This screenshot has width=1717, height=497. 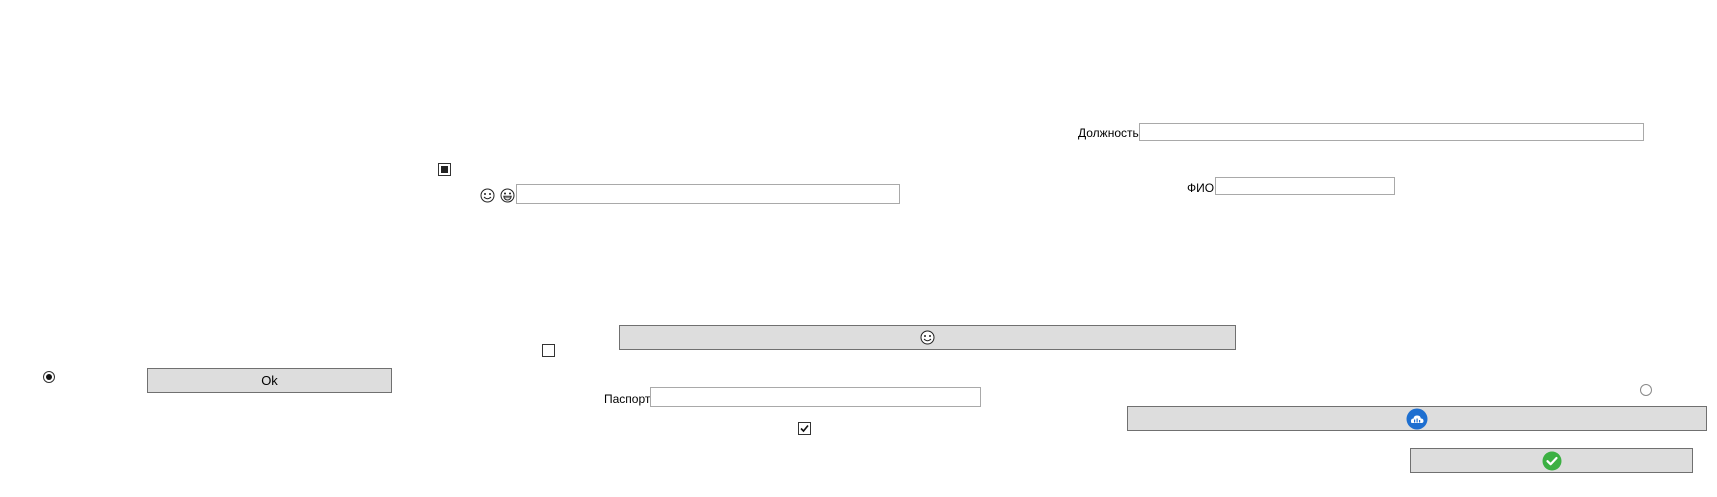 I want to click on check-circle-icon, so click(x=1551, y=460).